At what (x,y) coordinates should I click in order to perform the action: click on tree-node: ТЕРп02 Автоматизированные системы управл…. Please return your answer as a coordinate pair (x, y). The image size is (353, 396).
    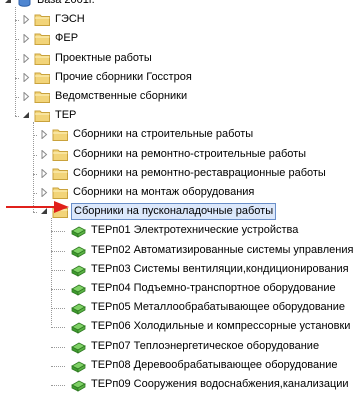
    Looking at the image, I should click on (176, 250).